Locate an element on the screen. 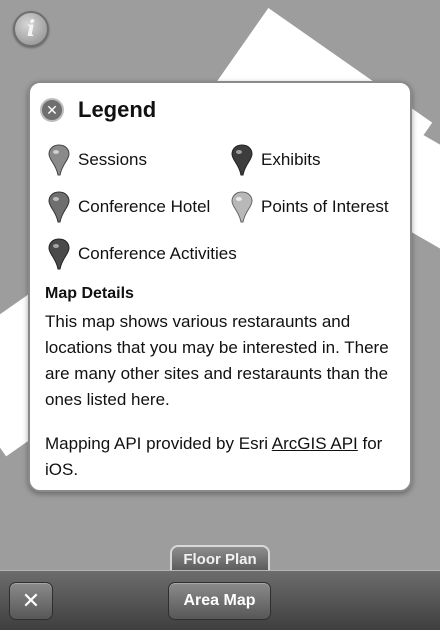  close-button: ✕ is located at coordinates (31, 601).